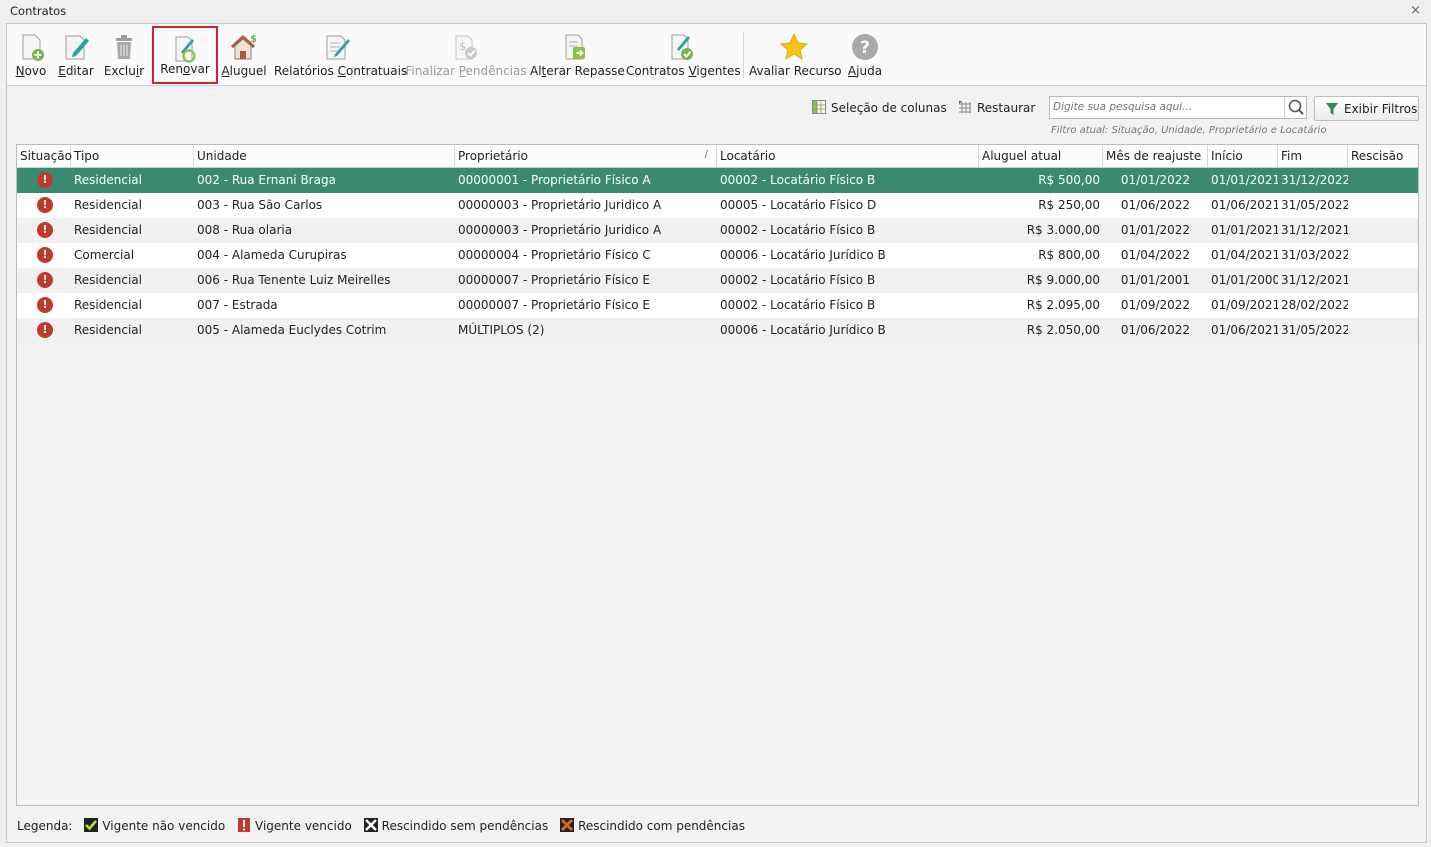 The image size is (1431, 847). What do you see at coordinates (292, 330) in the screenshot?
I see `cell-unidade: 005 - Alameda Euclydes Cotrim` at bounding box center [292, 330].